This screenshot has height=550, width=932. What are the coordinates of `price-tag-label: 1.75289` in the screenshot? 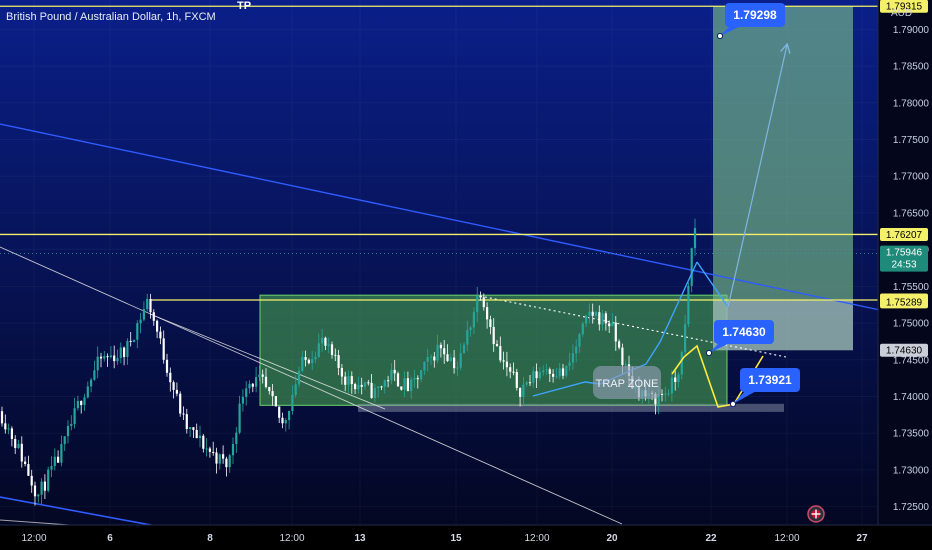 It's located at (904, 302).